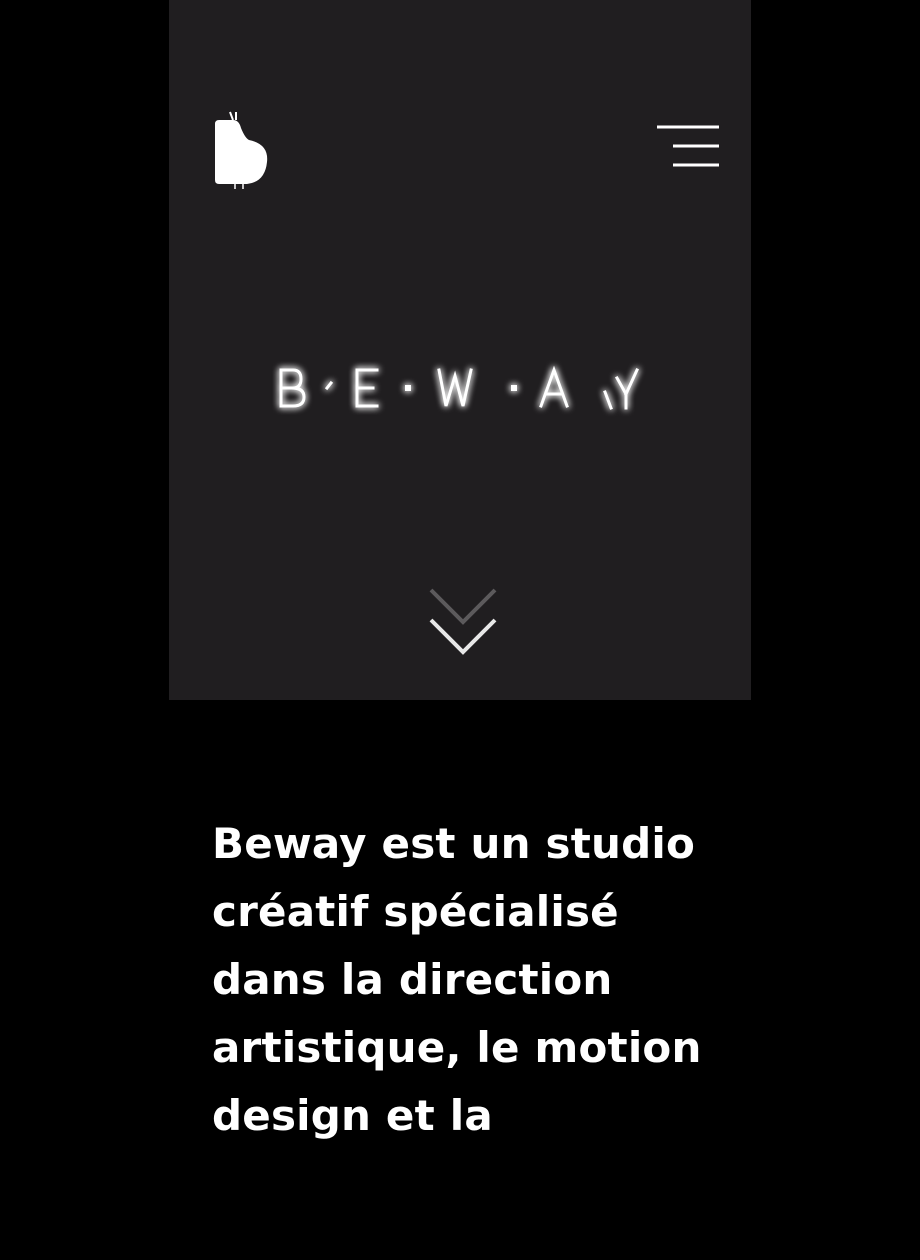 The width and height of the screenshot is (920, 1260). I want to click on double-chevron-down-icon, so click(463, 622).